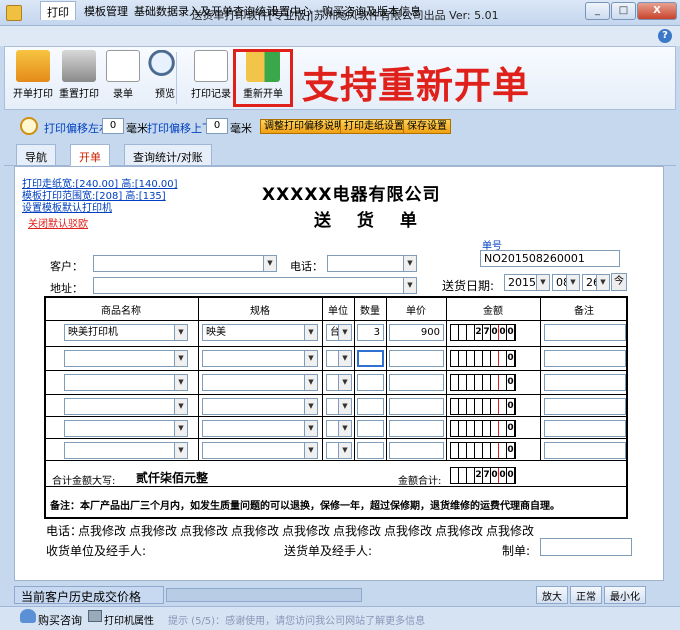 The width and height of the screenshot is (680, 630). What do you see at coordinates (370, 221) in the screenshot?
I see `document-title: 送 货 单` at bounding box center [370, 221].